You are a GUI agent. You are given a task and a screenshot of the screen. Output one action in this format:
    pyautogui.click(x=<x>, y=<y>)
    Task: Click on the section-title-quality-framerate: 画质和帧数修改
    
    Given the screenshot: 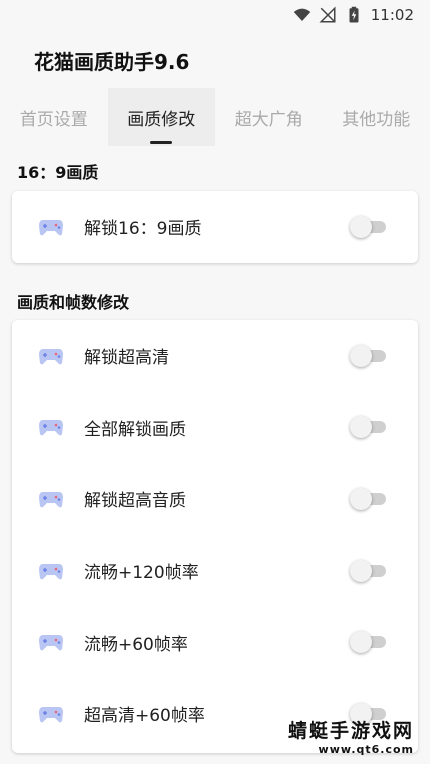 What is the action you would take?
    pyautogui.click(x=73, y=302)
    